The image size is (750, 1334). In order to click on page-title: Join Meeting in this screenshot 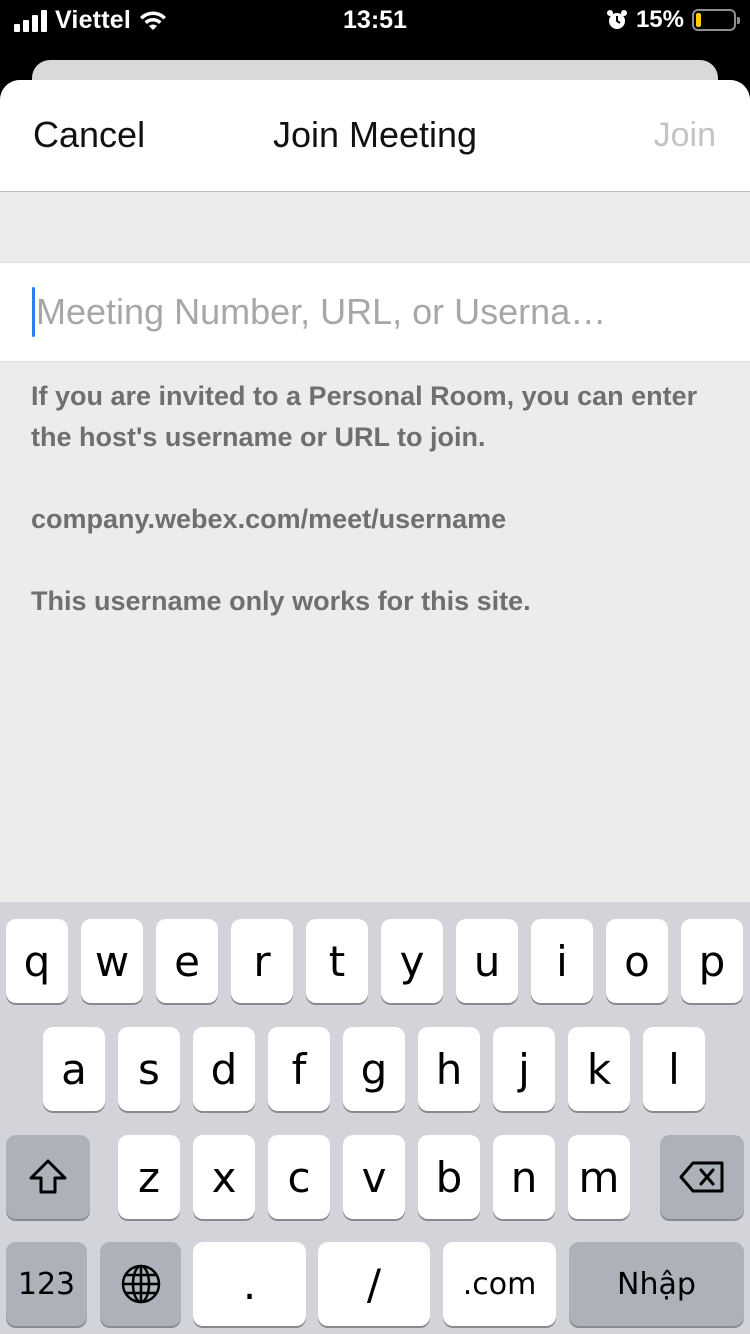, I will do `click(375, 134)`.